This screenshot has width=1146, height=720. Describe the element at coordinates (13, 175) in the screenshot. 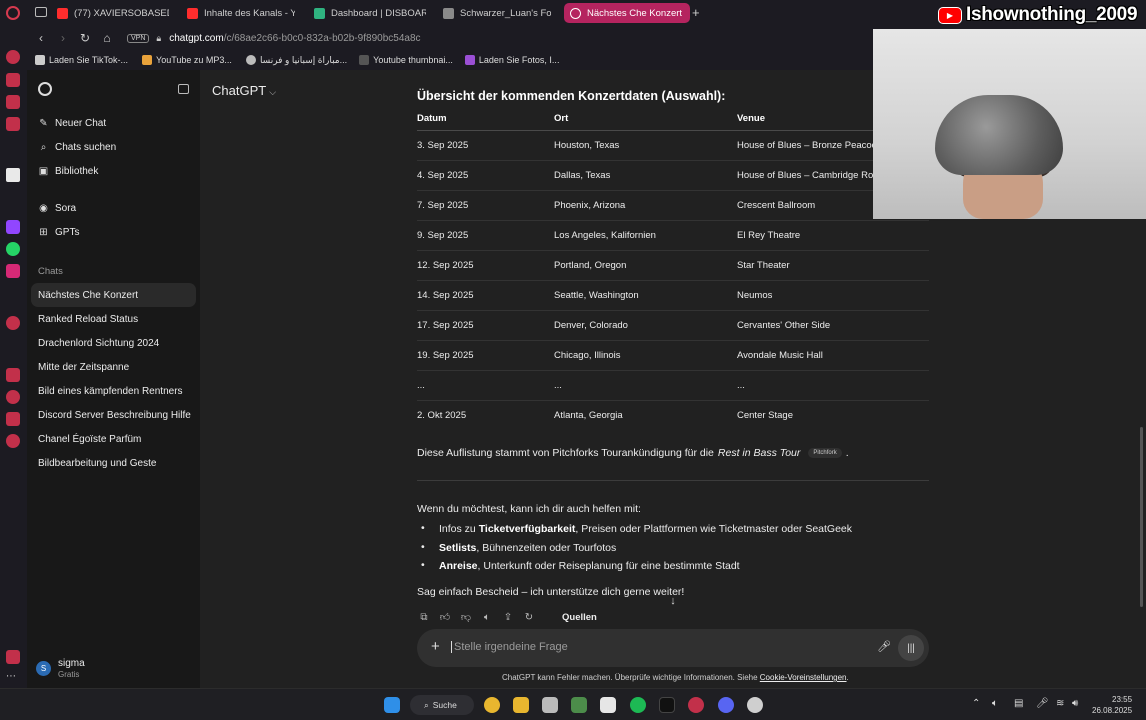

I see `triangle-icon` at that location.